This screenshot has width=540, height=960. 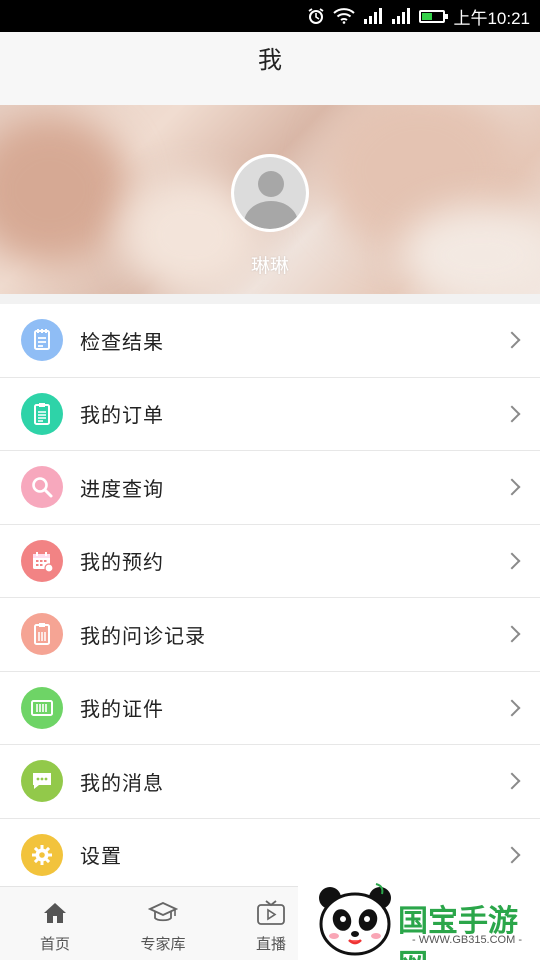 What do you see at coordinates (42, 340) in the screenshot?
I see `report-icon` at bounding box center [42, 340].